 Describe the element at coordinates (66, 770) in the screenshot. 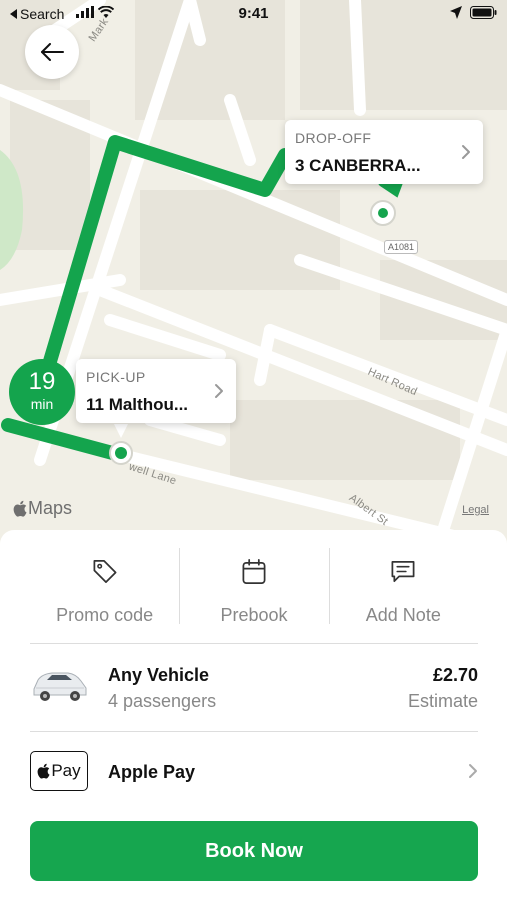

I see `apple-pay-badge-text: Pay` at that location.